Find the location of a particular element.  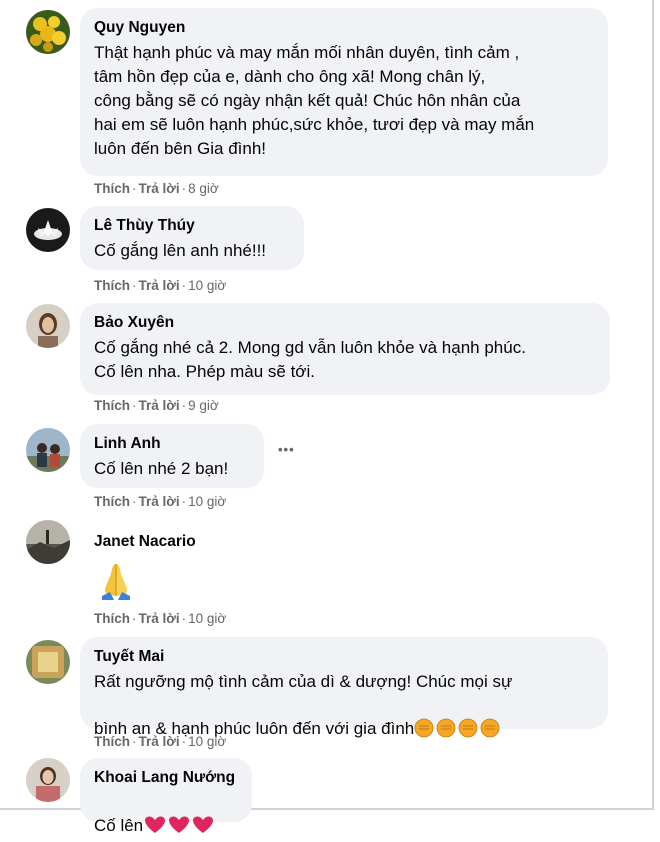

comment-bubble: Linh Anh Cố lên nhé 2 bạn! is located at coordinates (172, 456).